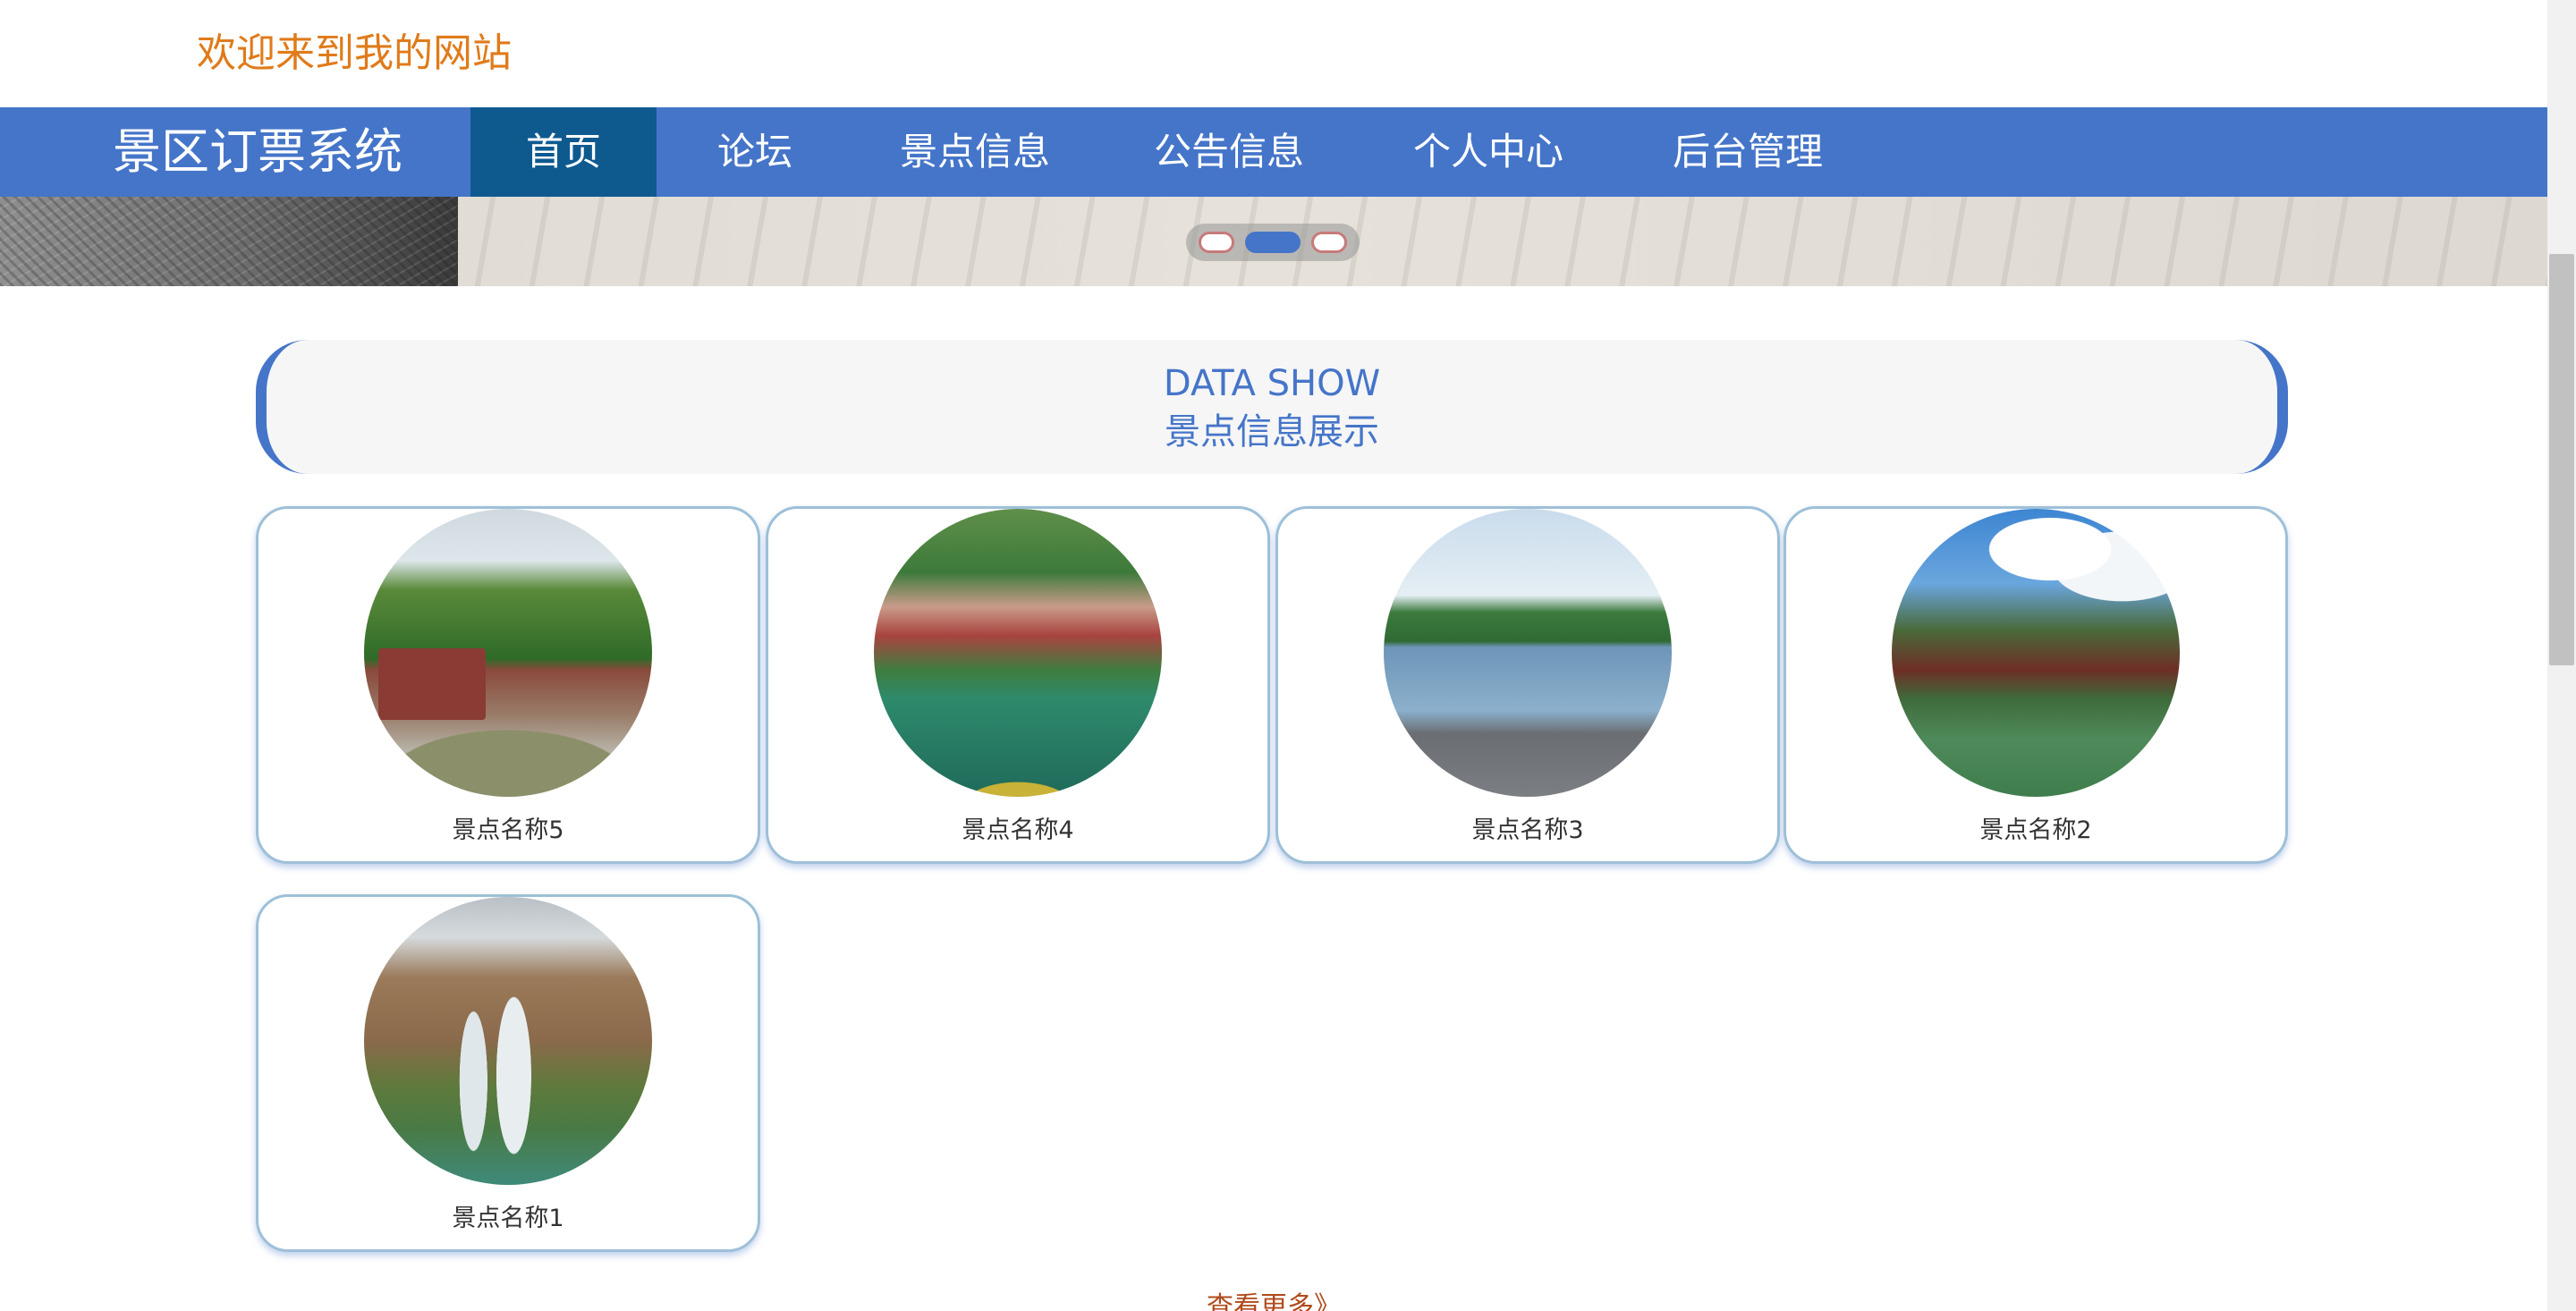 The width and height of the screenshot is (2576, 1311). I want to click on attraction-card: 景点名称3, so click(1527, 685).